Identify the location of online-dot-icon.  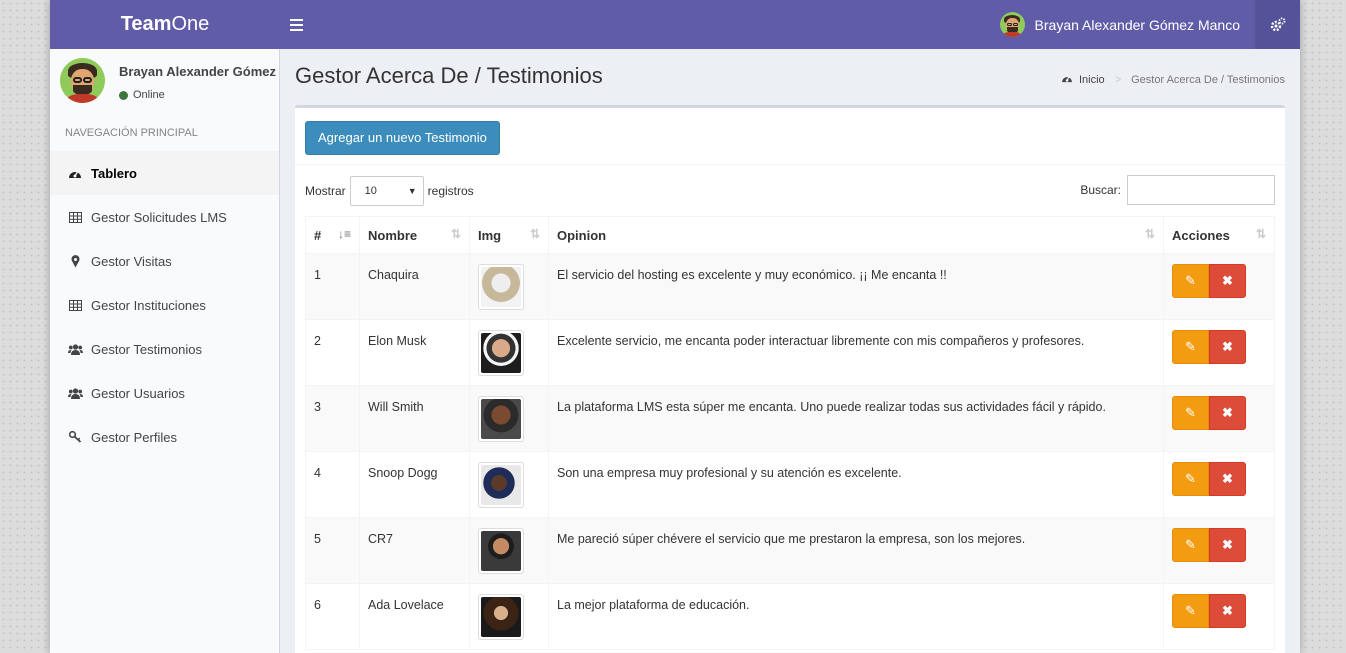
(123, 95).